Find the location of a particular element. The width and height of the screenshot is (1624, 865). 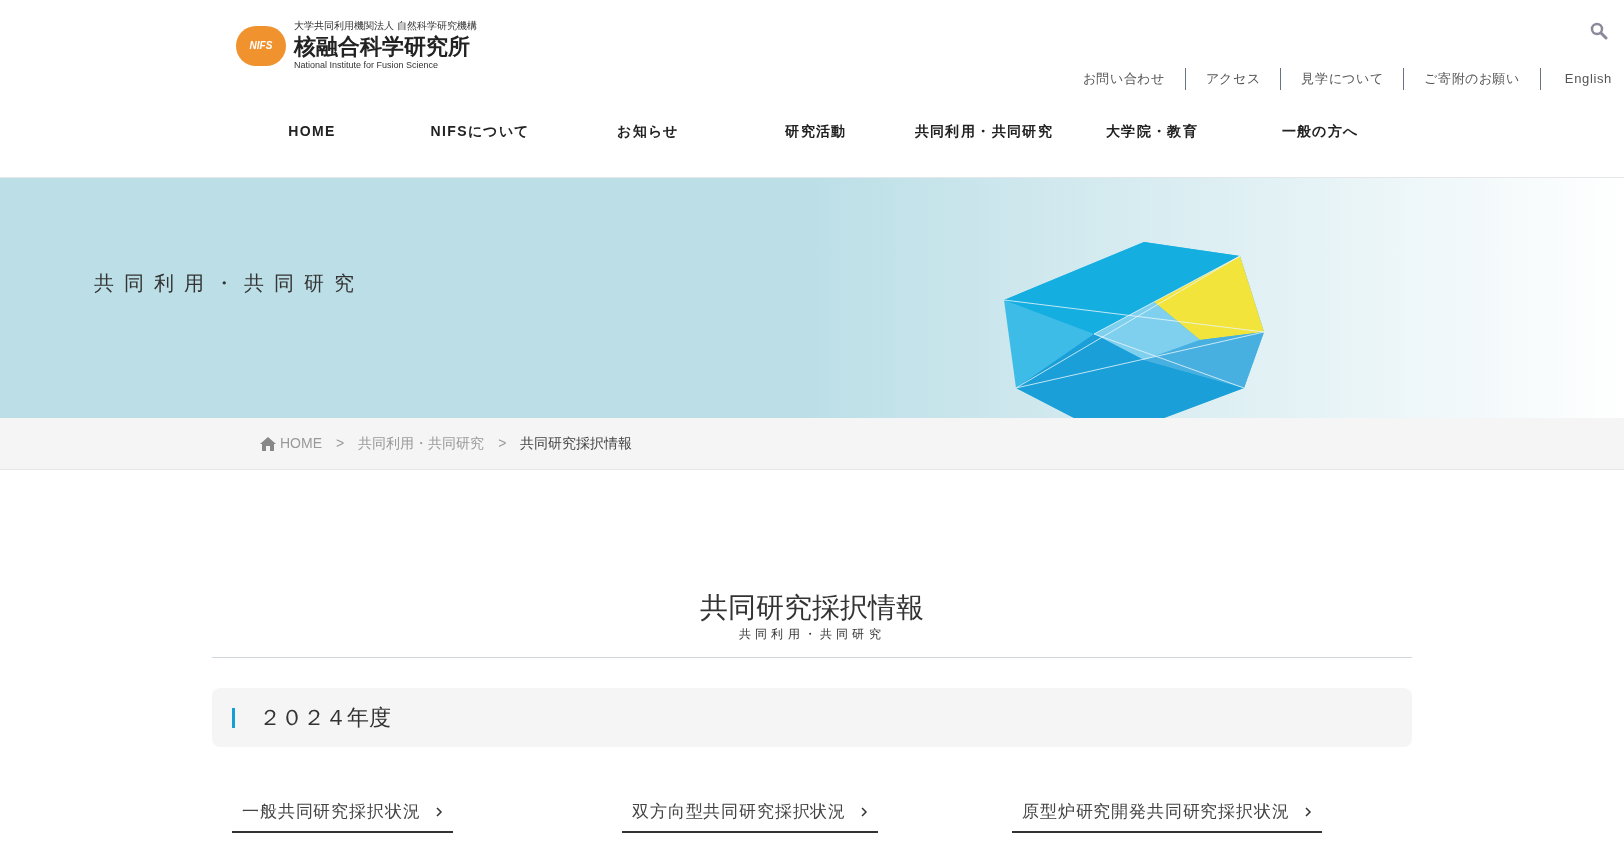

nav-link: お知らせ is located at coordinates (648, 132).